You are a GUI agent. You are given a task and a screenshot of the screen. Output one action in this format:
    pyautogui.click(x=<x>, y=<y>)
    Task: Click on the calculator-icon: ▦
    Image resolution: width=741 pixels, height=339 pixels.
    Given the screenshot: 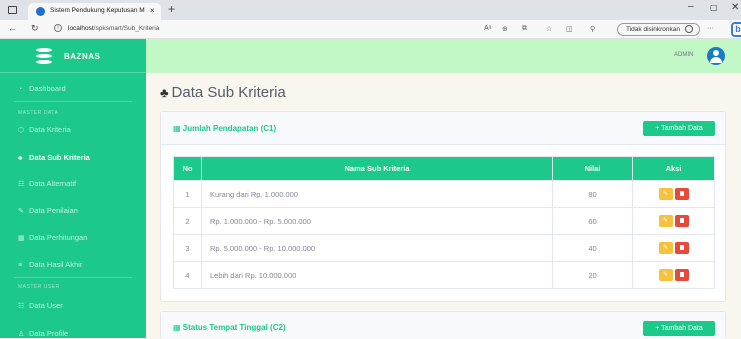 What is the action you would take?
    pyautogui.click(x=21, y=238)
    